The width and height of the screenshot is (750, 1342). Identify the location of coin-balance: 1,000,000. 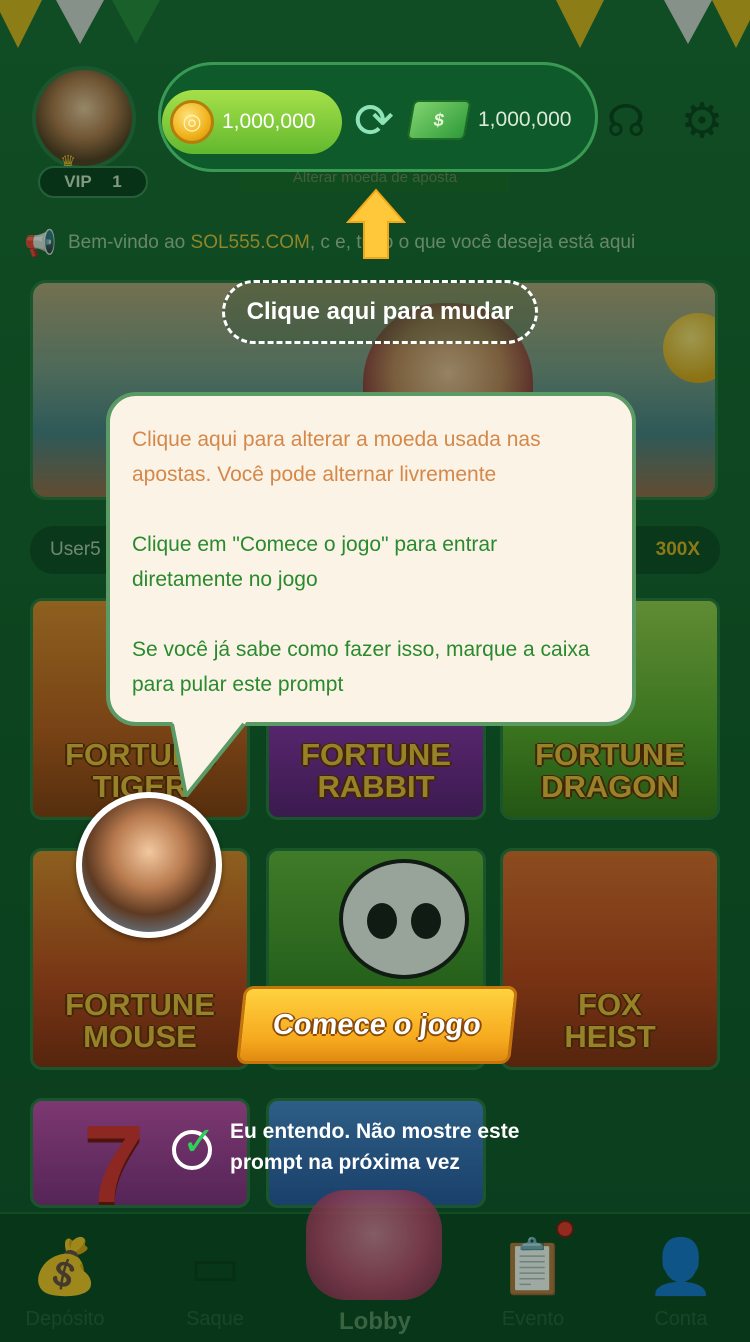
(269, 121).